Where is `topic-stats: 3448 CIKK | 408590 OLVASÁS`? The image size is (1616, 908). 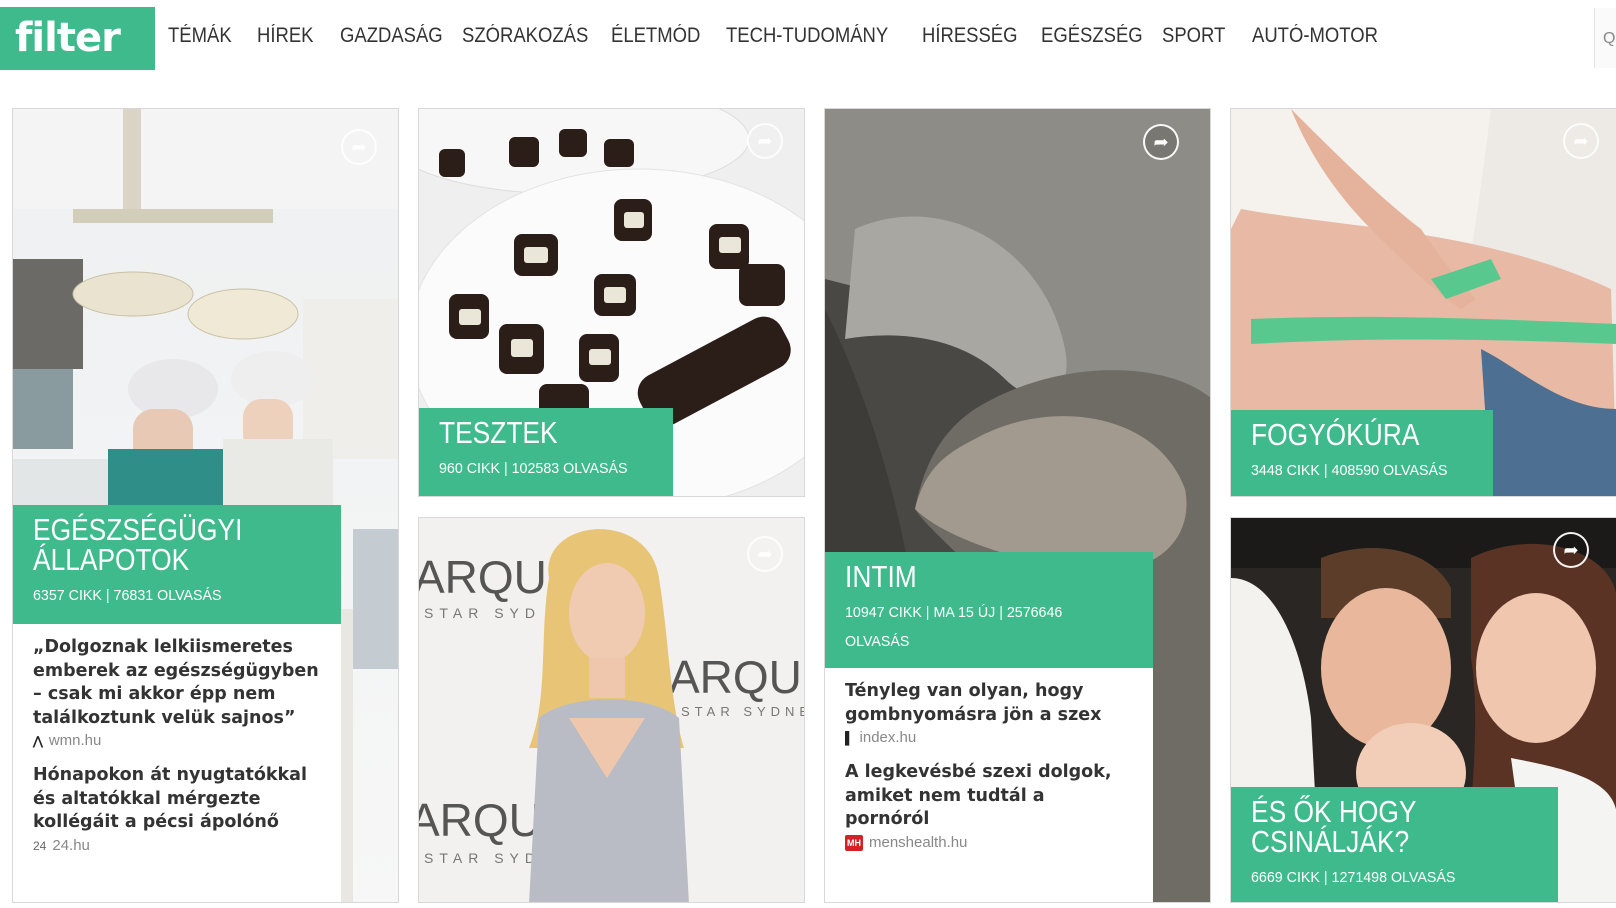 topic-stats: 3448 CIKK | 408590 OLVASÁS is located at coordinates (1349, 470).